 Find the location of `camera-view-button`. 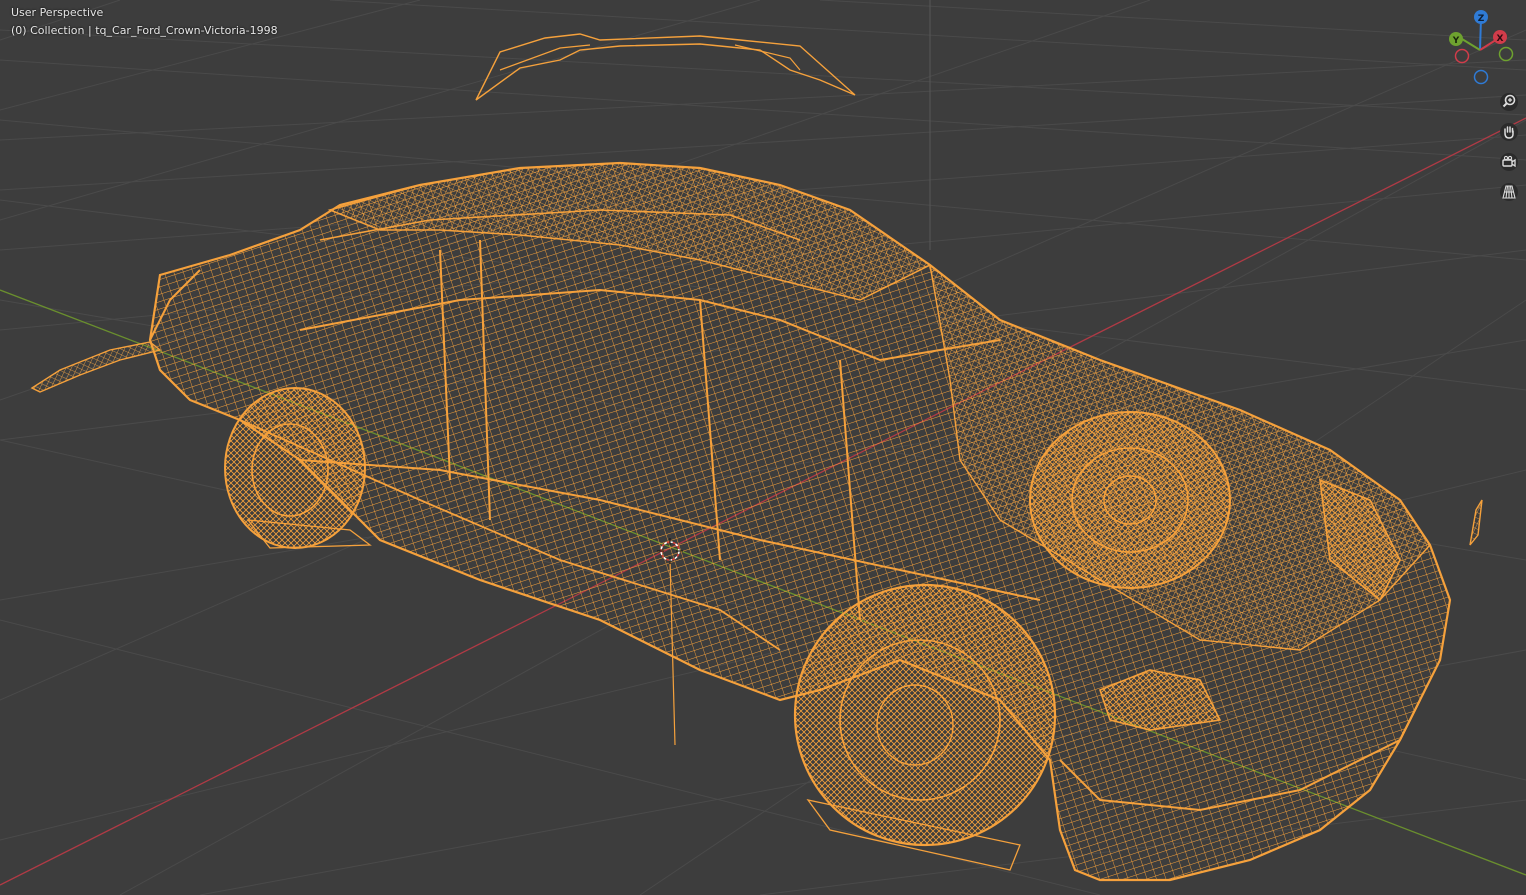

camera-view-button is located at coordinates (1509, 162).